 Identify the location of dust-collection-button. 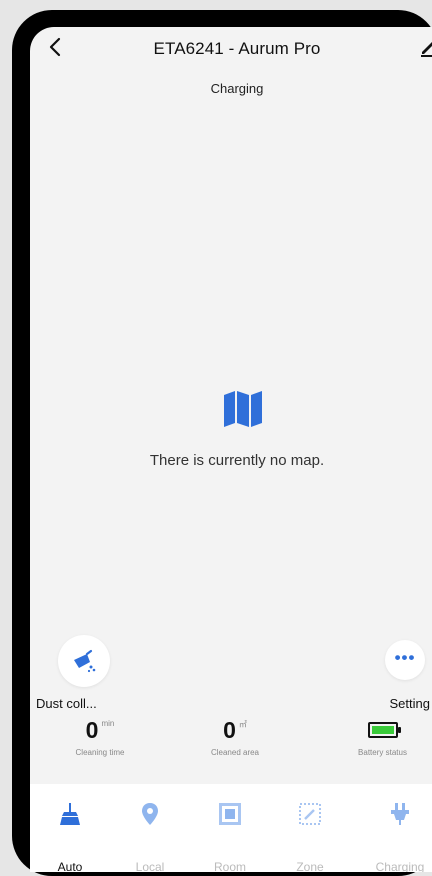
(84, 661).